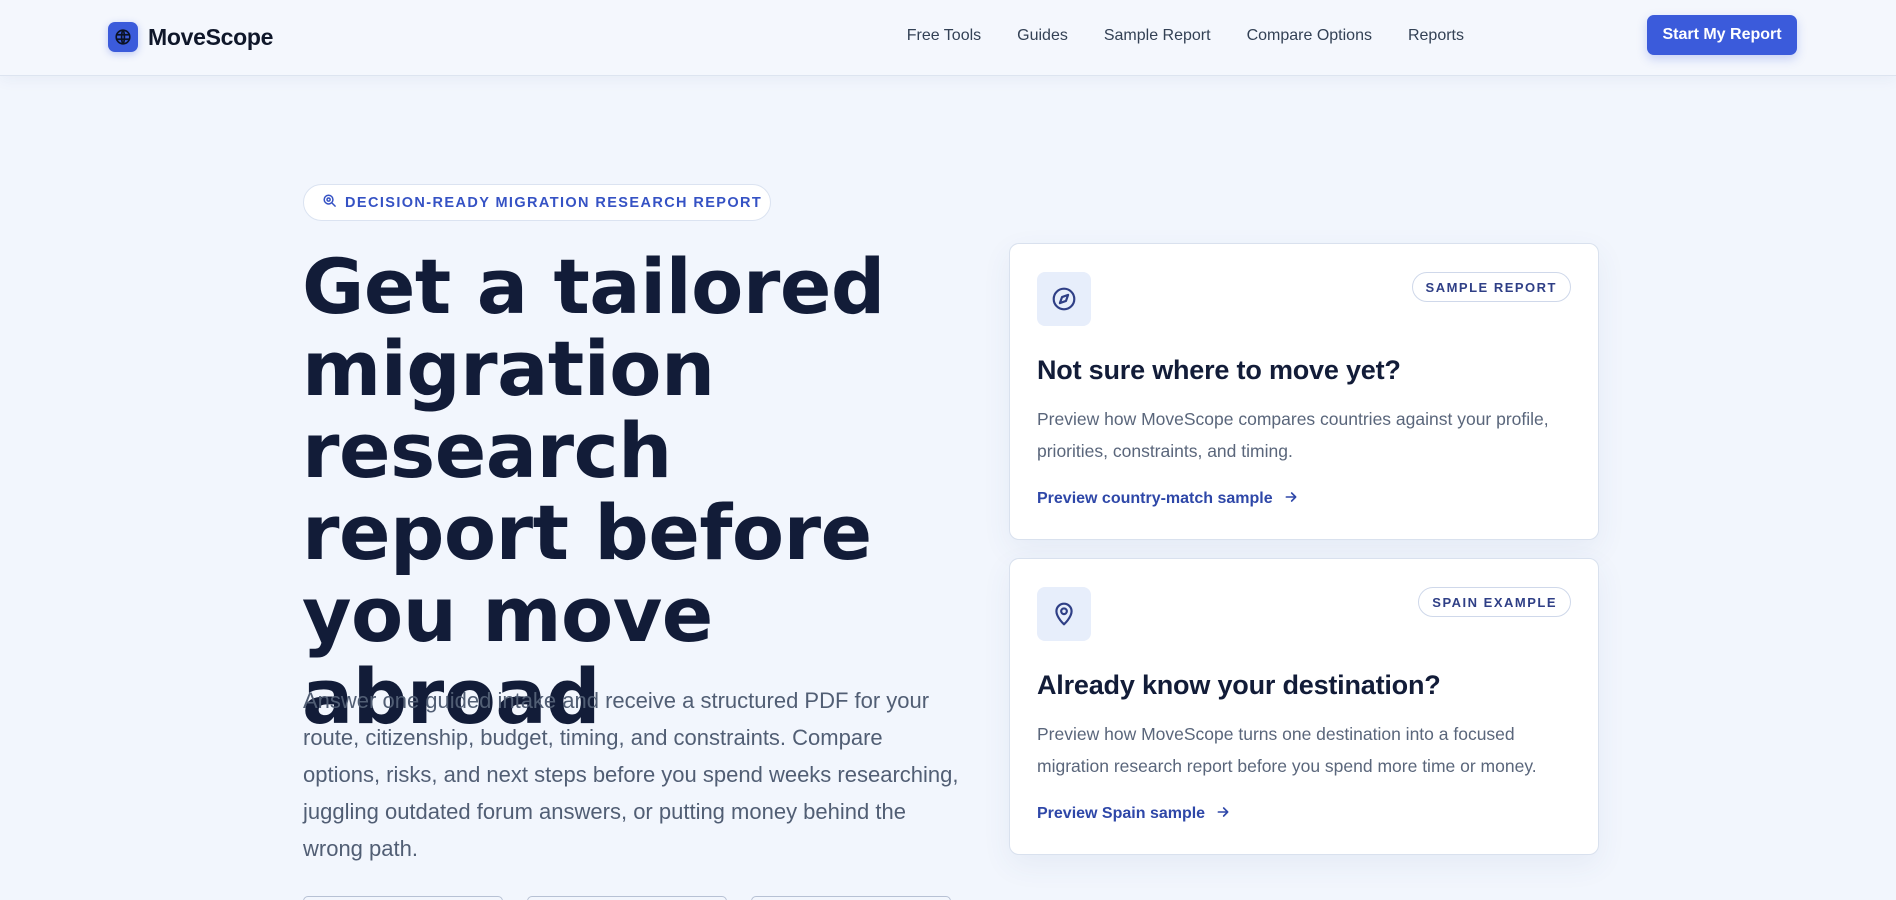  I want to click on card-link-label: Preview country-match sample, so click(1155, 498).